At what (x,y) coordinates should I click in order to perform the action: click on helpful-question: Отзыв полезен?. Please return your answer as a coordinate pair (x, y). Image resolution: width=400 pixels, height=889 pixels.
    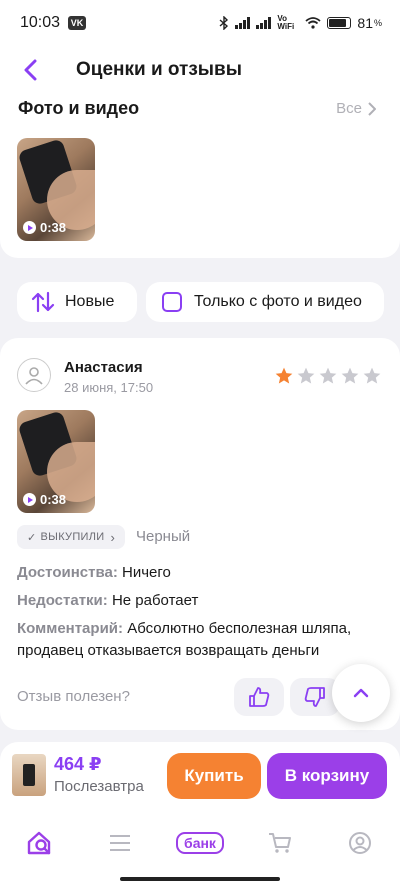
    Looking at the image, I should click on (73, 696).